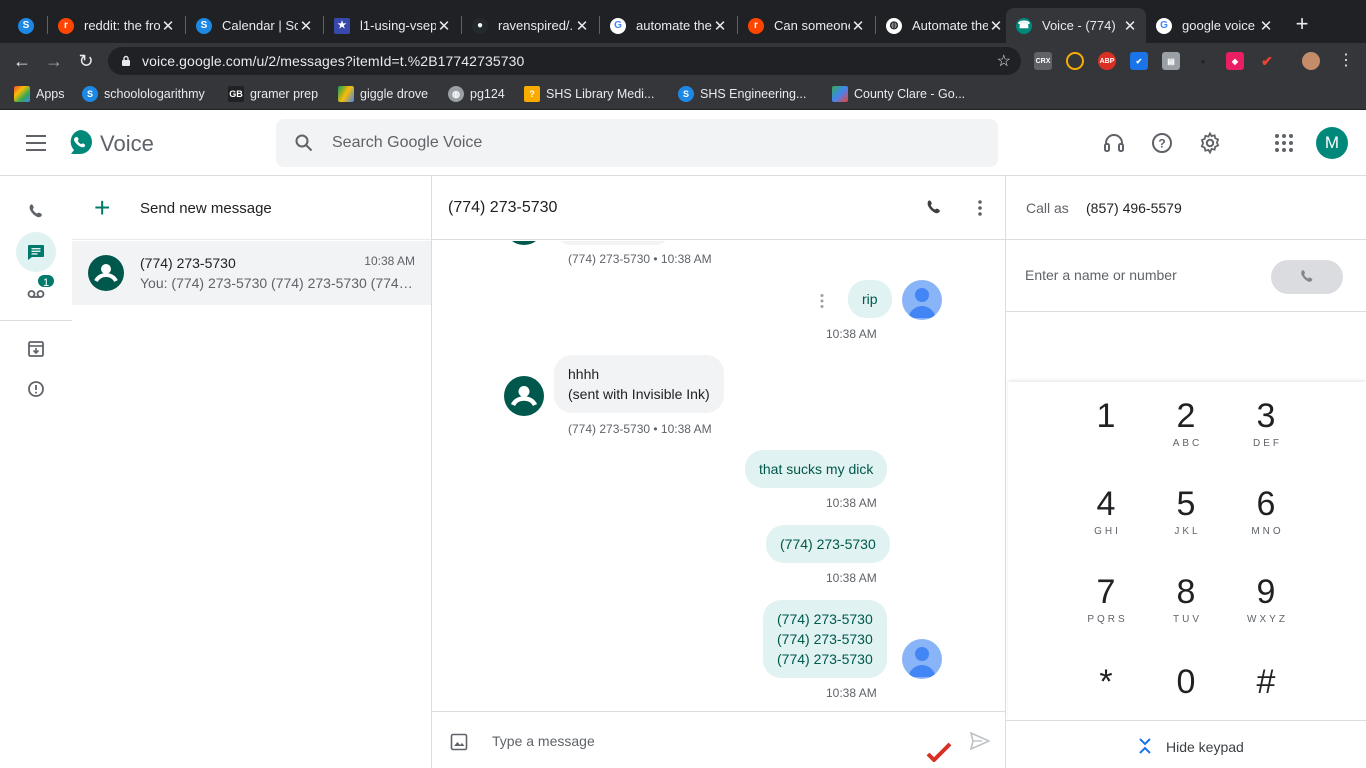  Describe the element at coordinates (1214, 25) in the screenshot. I see `browser-tab: G google voice ✕` at that location.